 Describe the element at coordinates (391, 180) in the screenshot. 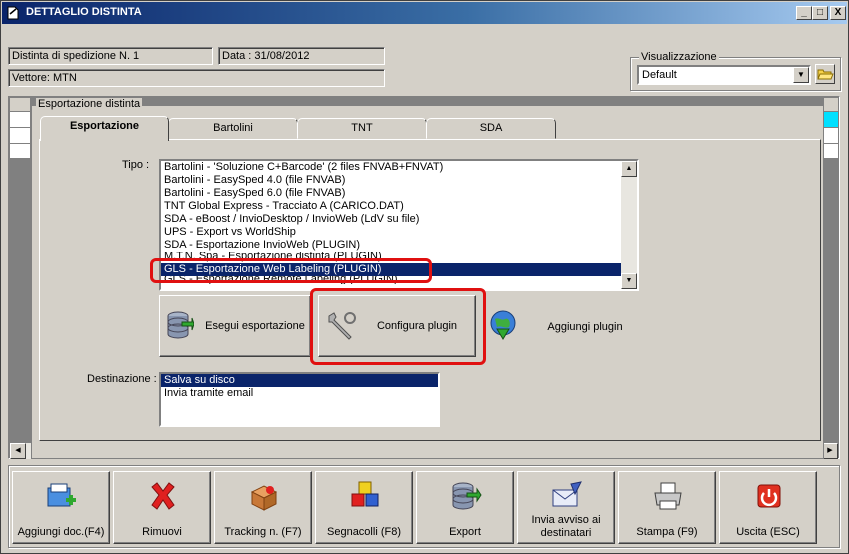

I see `list-item: Bartolini - EasySped 4.0 (file FNVAB)` at that location.